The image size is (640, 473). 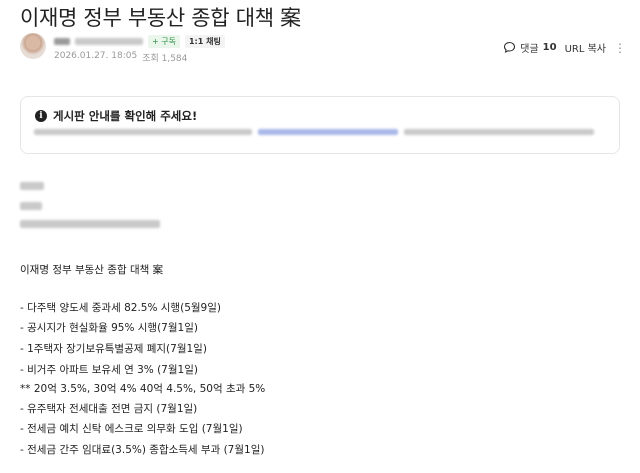 What do you see at coordinates (549, 47) in the screenshot?
I see `comment-count: 10` at bounding box center [549, 47].